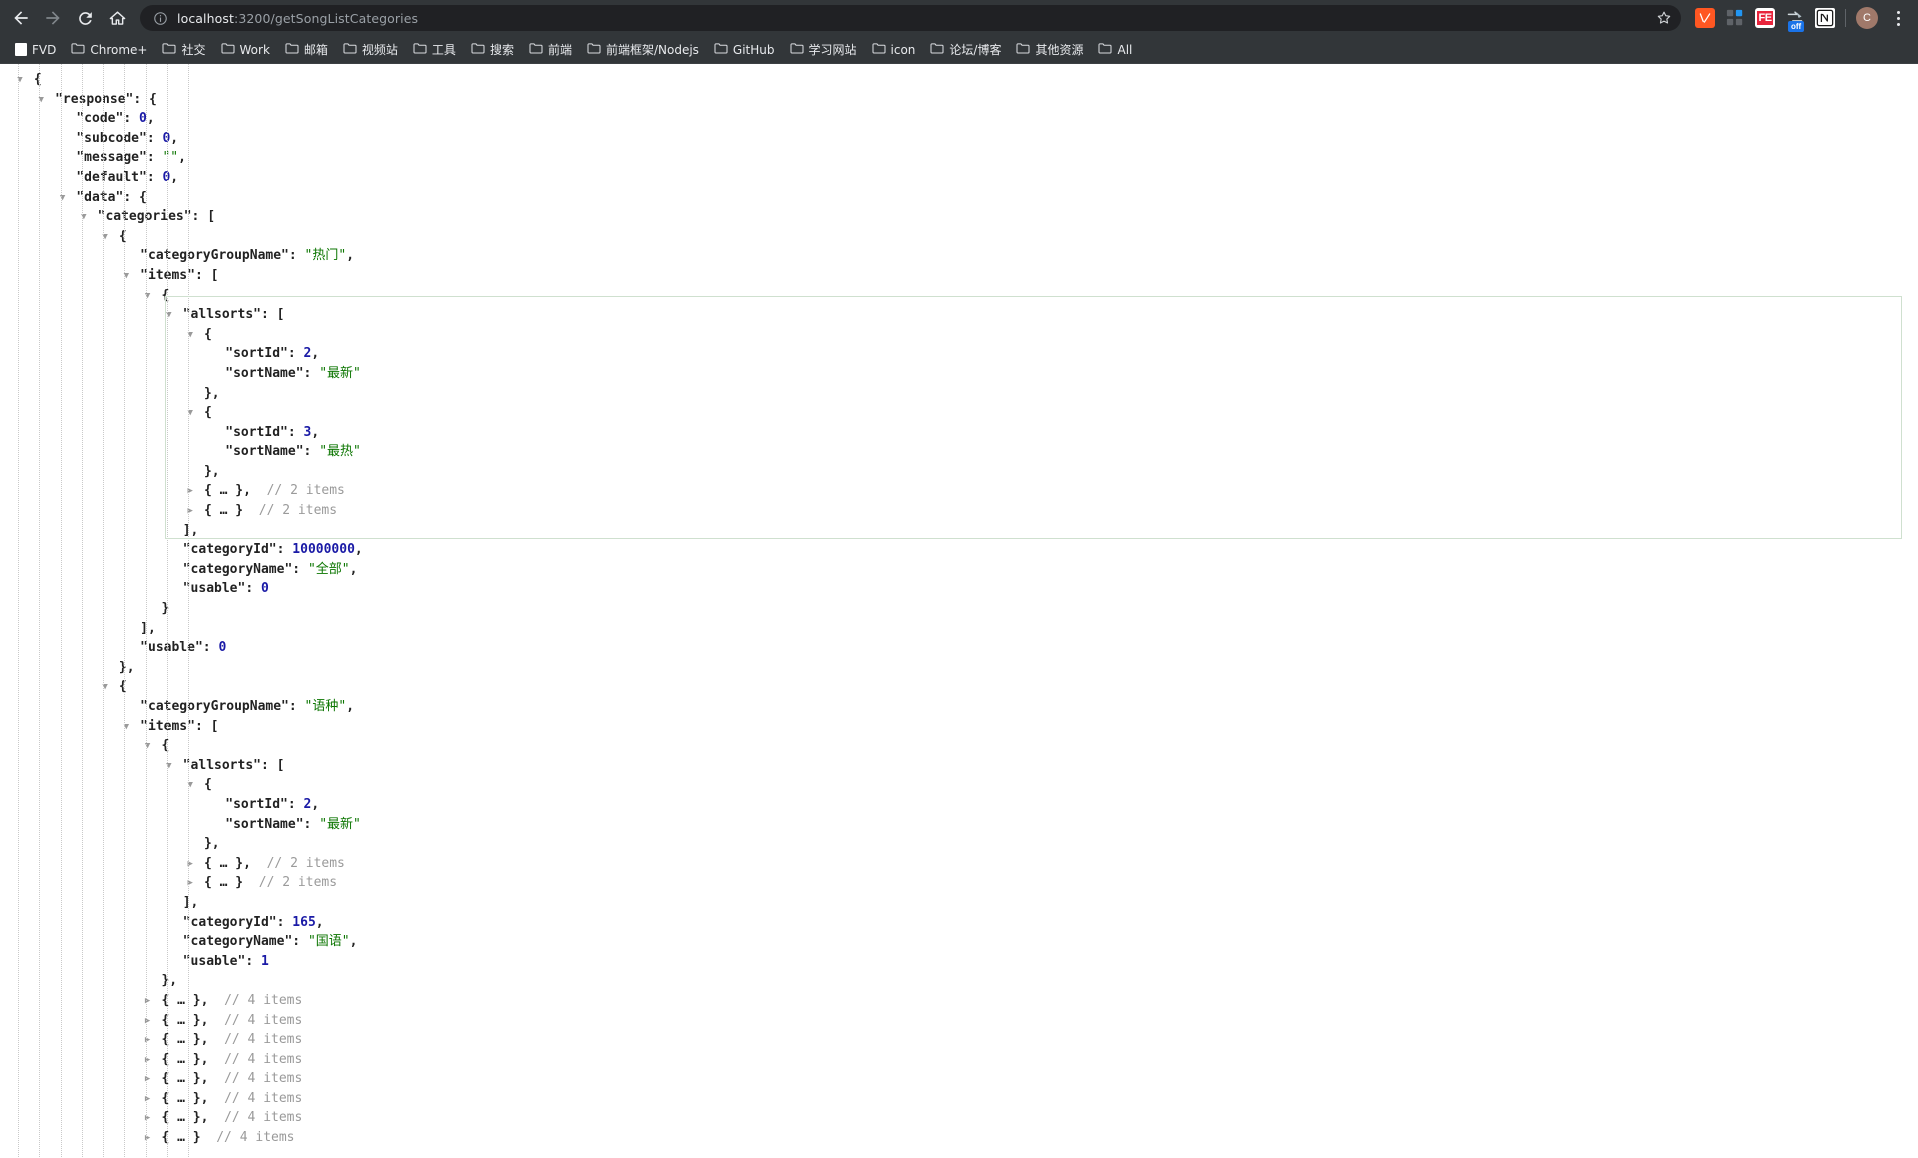  What do you see at coordinates (1825, 18) in the screenshot?
I see `notion-clipper-extension-button` at bounding box center [1825, 18].